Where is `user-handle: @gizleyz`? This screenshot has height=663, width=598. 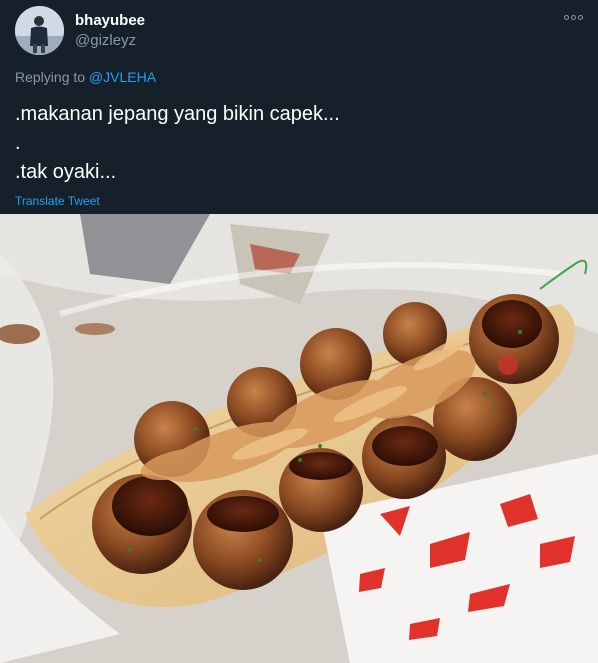 user-handle: @gizleyz is located at coordinates (105, 40).